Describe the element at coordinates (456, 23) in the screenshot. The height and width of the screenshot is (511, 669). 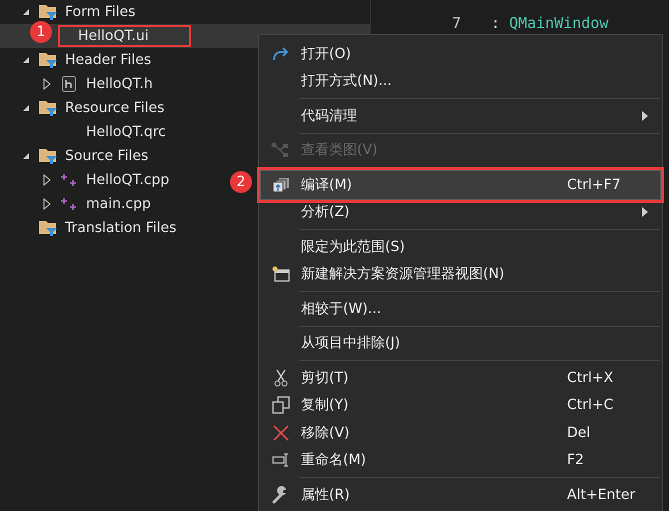
I see `line-number: 7` at that location.